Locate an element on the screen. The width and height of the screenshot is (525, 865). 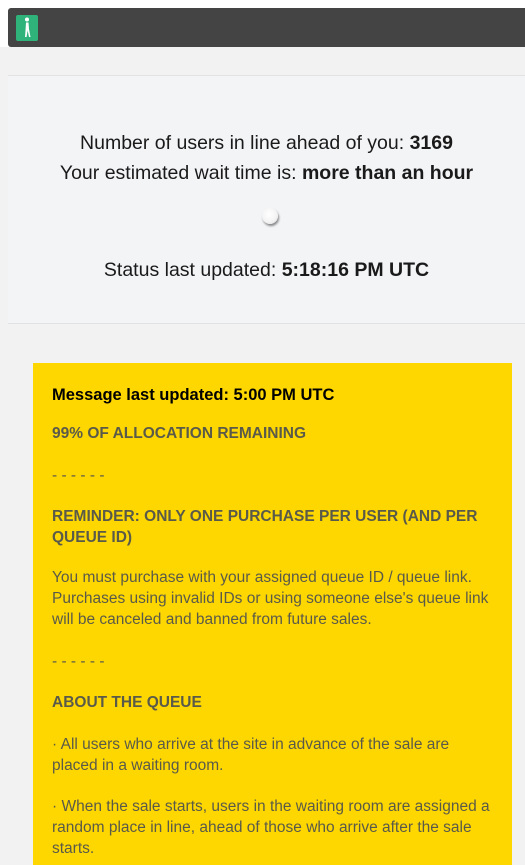
loading-spinner-icon is located at coordinates (270, 216).